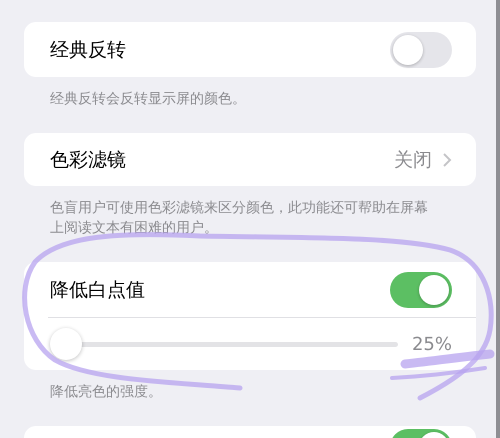 The width and height of the screenshot is (500, 438). I want to click on footnote-text: 降低亮色的强度。, so click(106, 392).